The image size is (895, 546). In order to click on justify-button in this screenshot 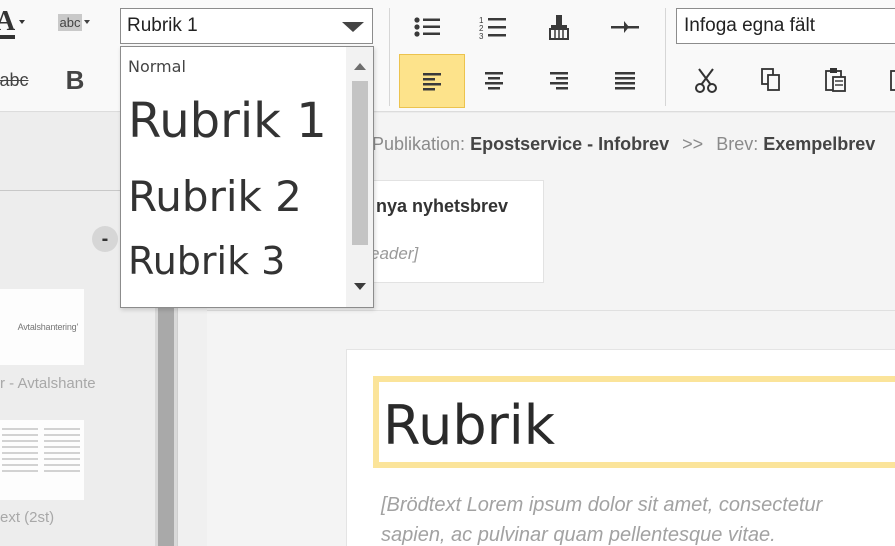, I will do `click(625, 80)`.